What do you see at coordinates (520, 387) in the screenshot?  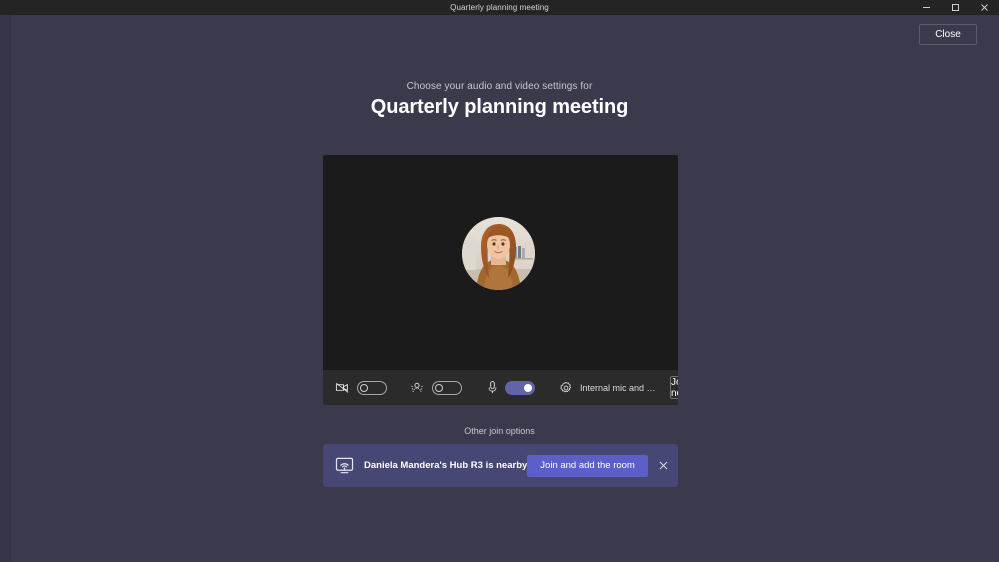 I see `microphone-toggle` at bounding box center [520, 387].